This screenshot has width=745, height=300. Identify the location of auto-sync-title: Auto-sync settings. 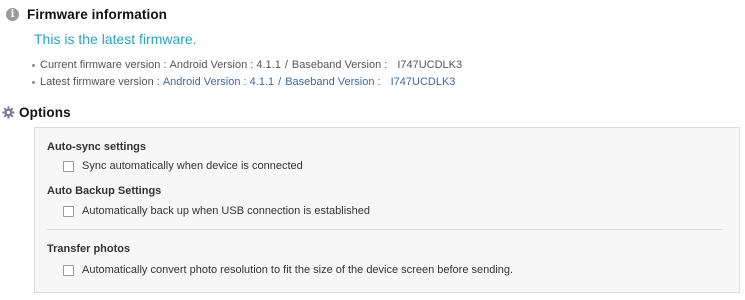
(97, 147).